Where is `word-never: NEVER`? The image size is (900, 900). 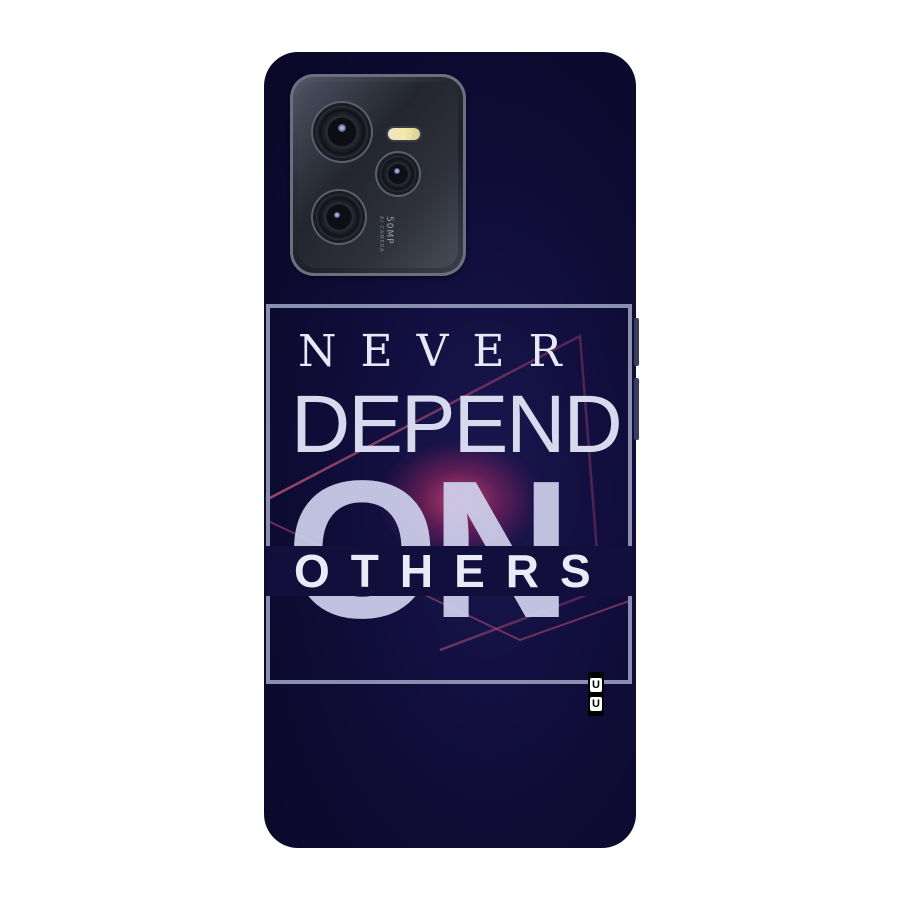 word-never: NEVER is located at coordinates (442, 351).